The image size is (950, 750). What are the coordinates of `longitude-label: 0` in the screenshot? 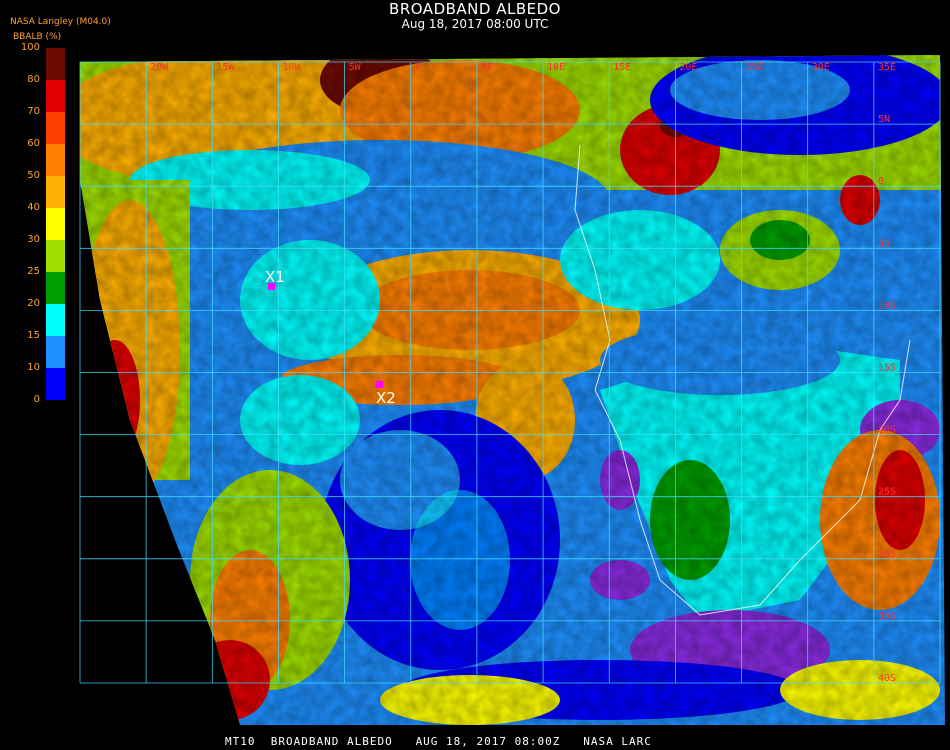 It's located at (418, 67).